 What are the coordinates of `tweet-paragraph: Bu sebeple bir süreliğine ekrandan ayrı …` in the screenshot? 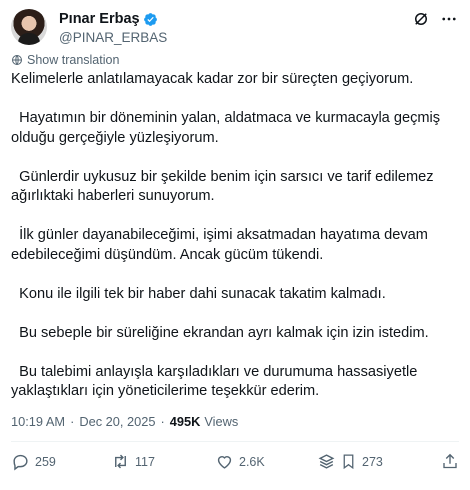 It's located at (220, 332).